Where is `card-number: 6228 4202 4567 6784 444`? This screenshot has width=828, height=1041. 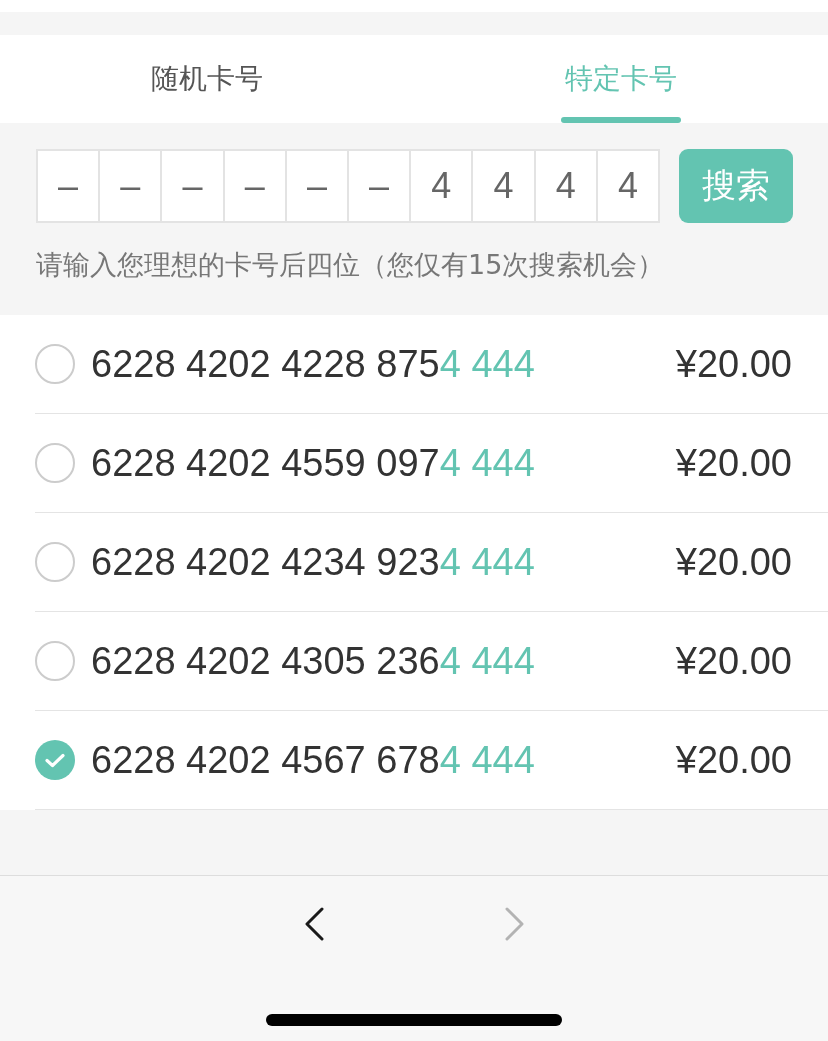 card-number: 6228 4202 4567 6784 444 is located at coordinates (313, 760).